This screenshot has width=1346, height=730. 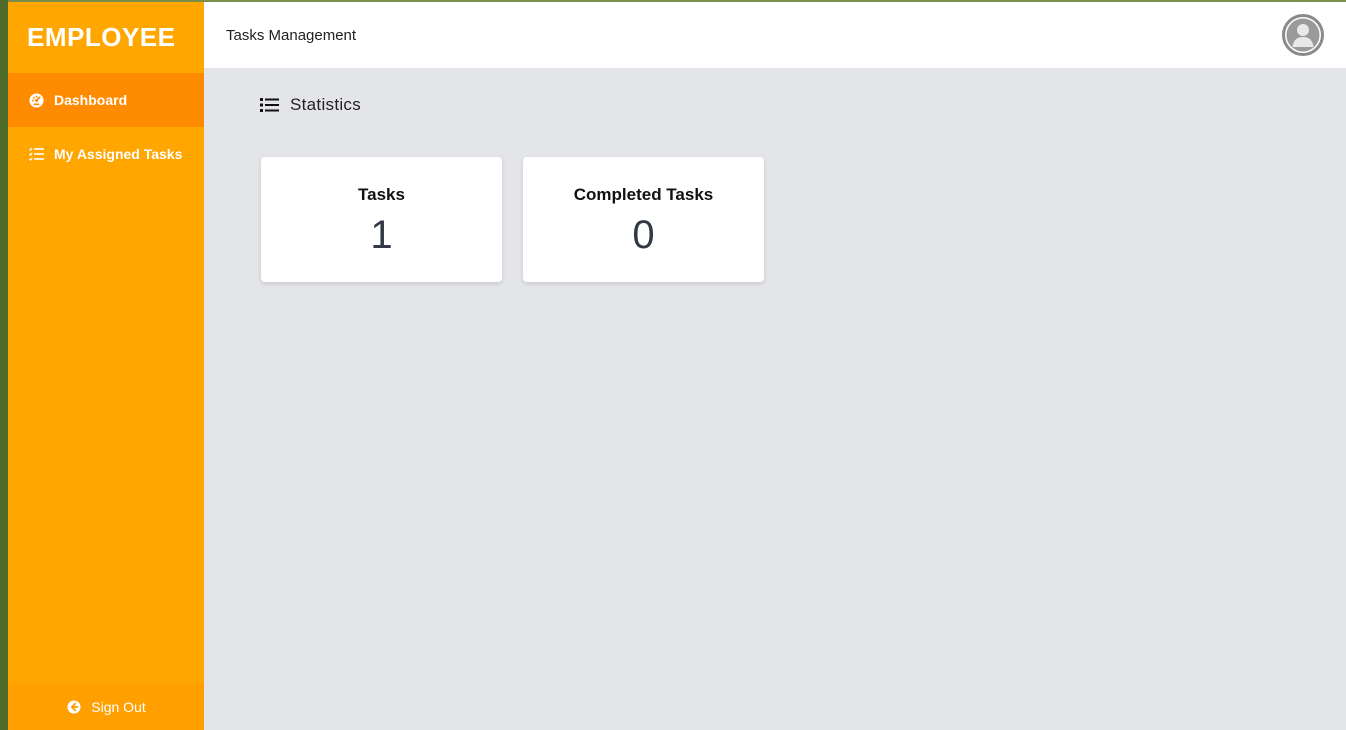 I want to click on stat-card-tasks: Tasks 1, so click(x=381, y=219).